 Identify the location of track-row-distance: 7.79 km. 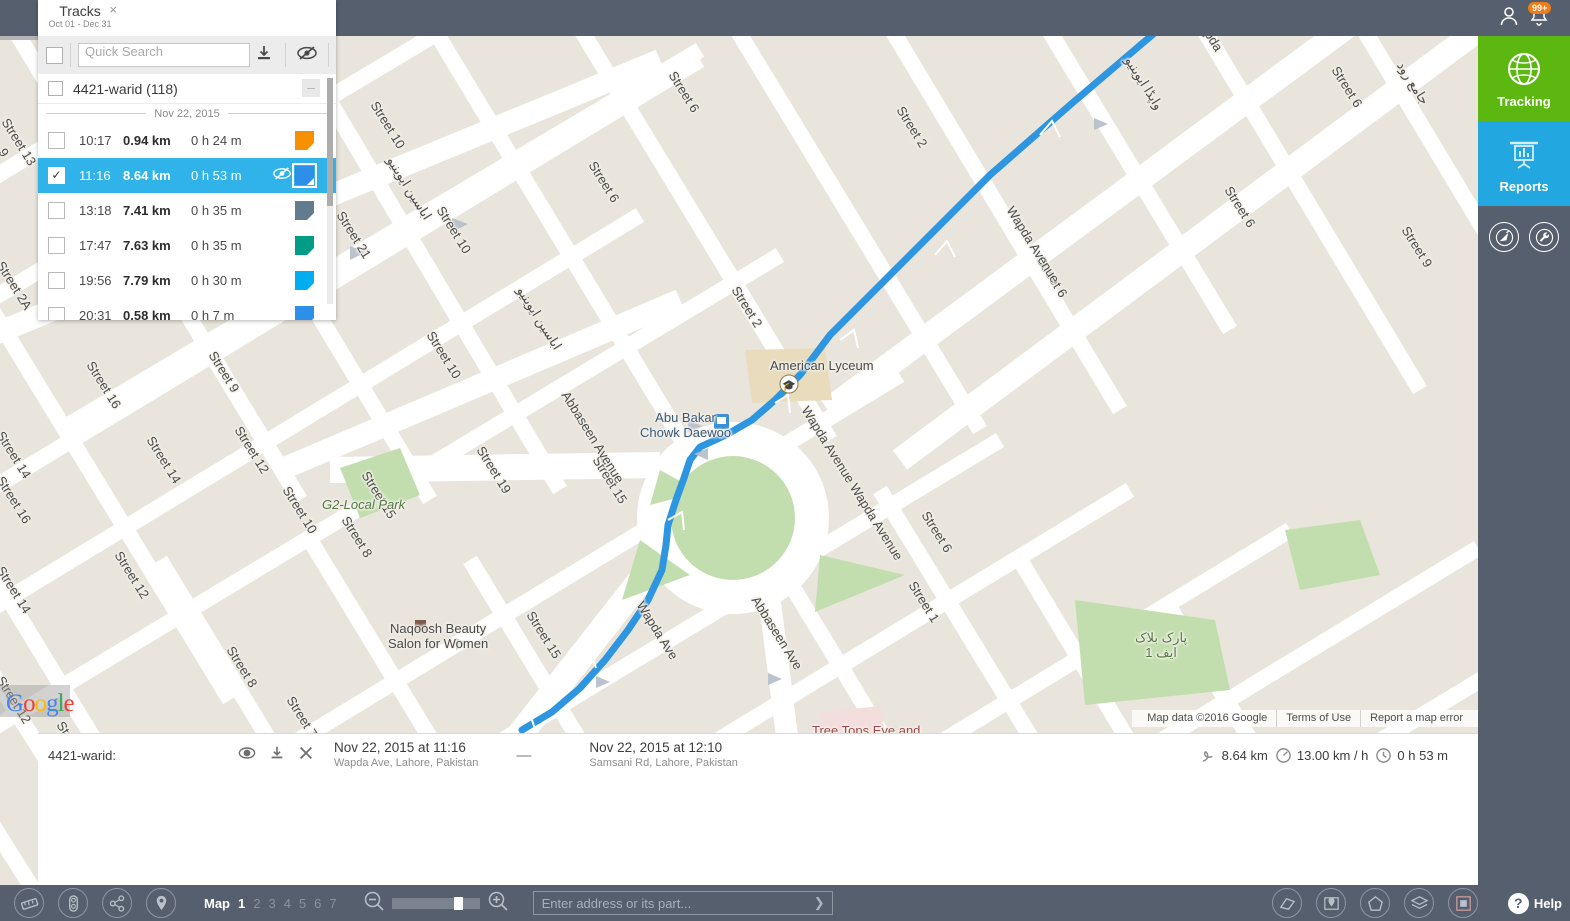
(147, 280).